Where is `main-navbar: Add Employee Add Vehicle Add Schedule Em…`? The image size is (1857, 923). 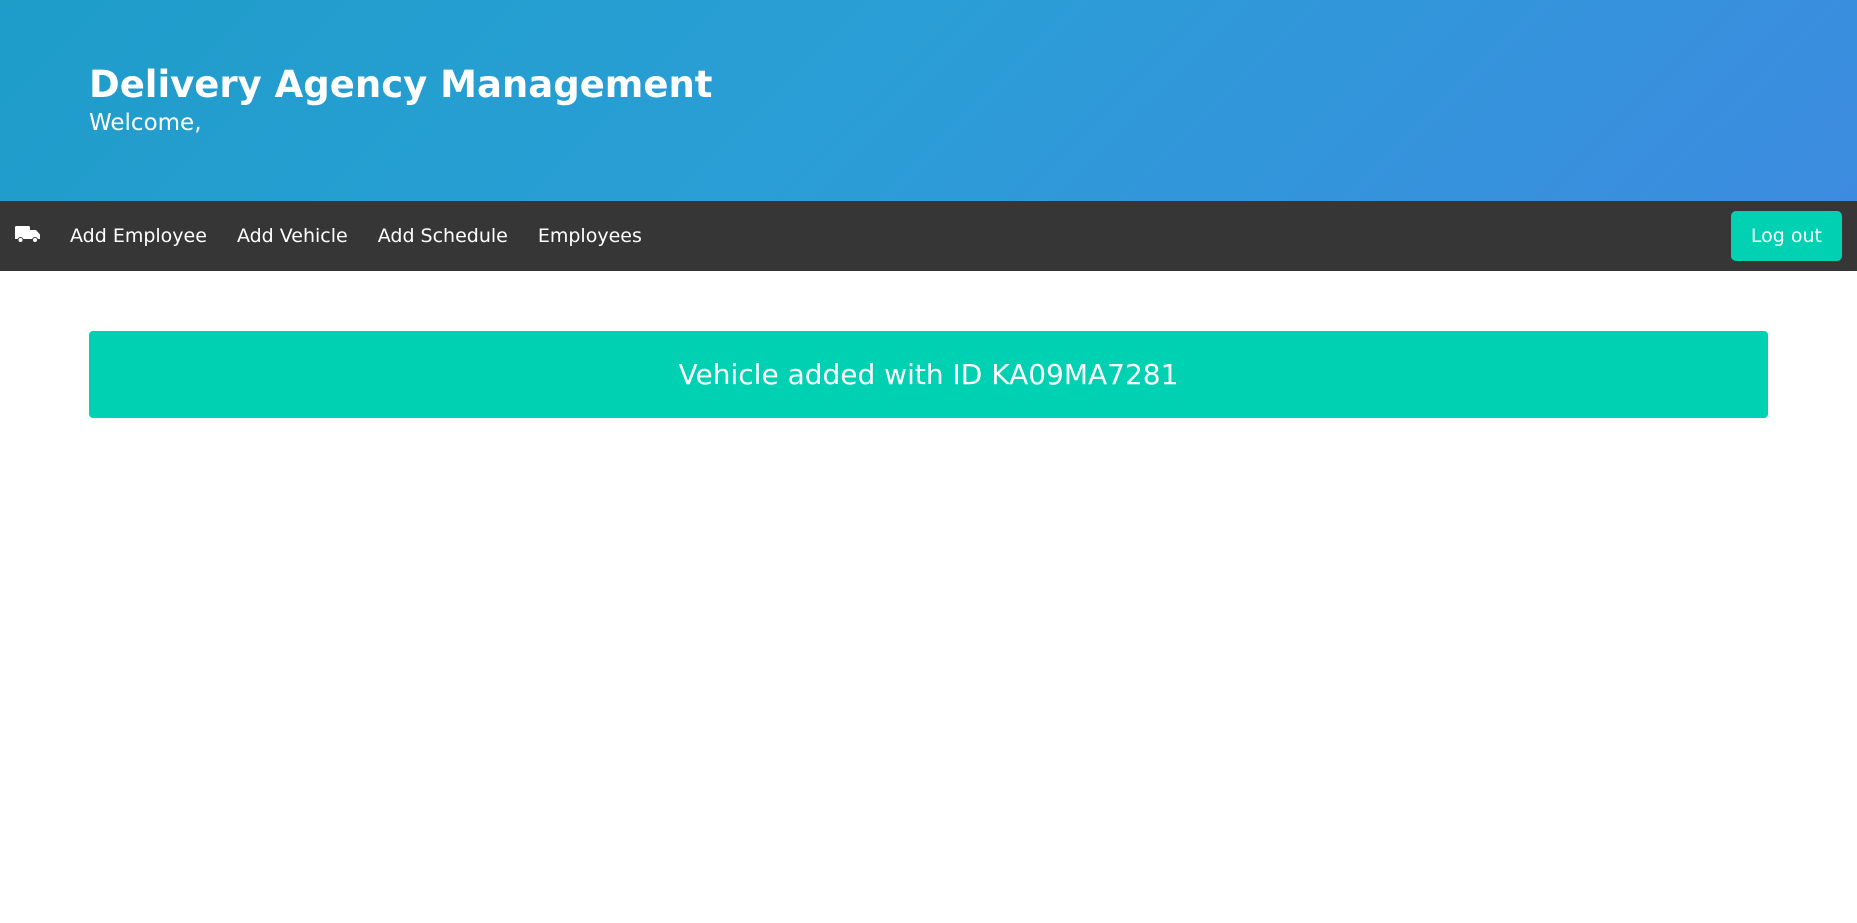
main-navbar: Add Employee Add Vehicle Add Schedule Em… is located at coordinates (928, 236).